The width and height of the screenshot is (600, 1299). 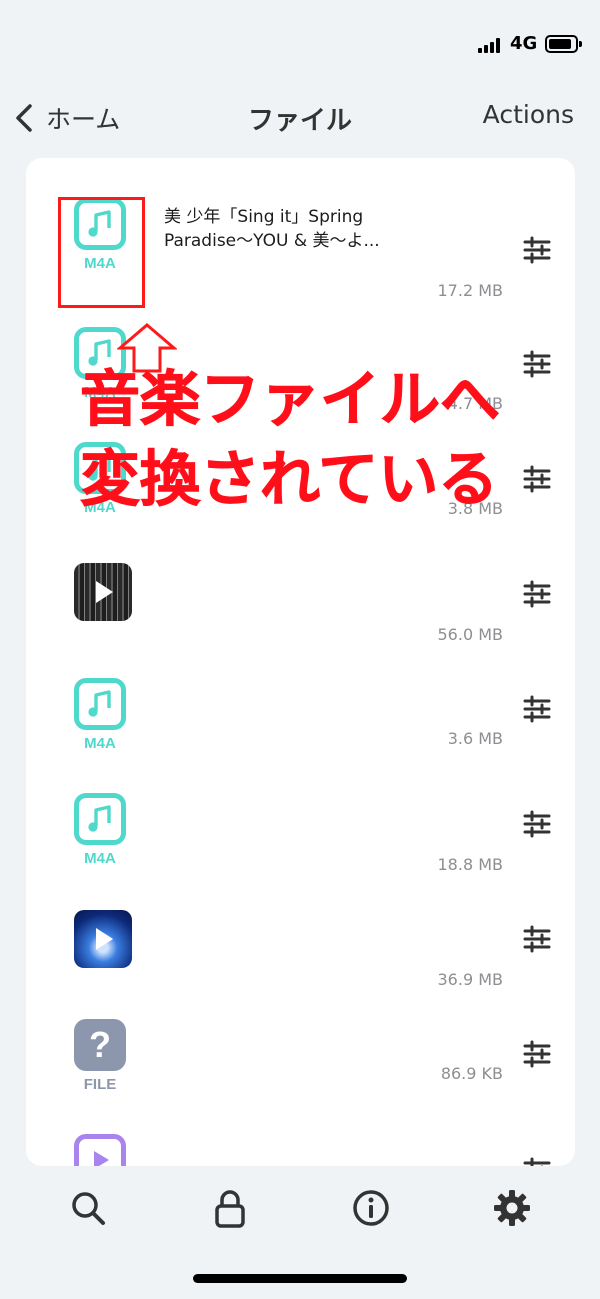 What do you see at coordinates (524, 43) in the screenshot?
I see `network-label: 4G` at bounding box center [524, 43].